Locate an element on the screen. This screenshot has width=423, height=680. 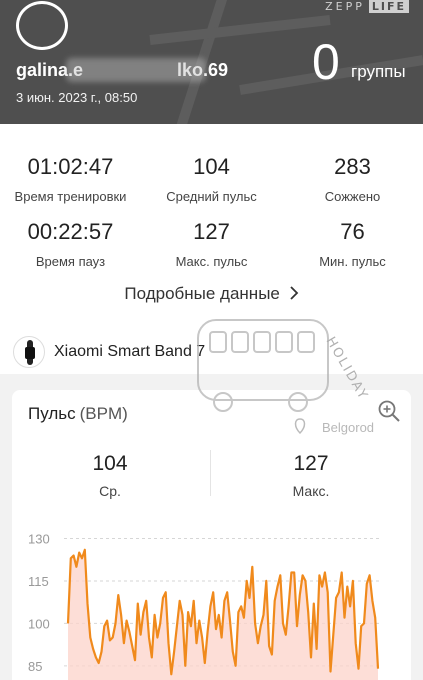
stat-value: 127 is located at coordinates (211, 231).